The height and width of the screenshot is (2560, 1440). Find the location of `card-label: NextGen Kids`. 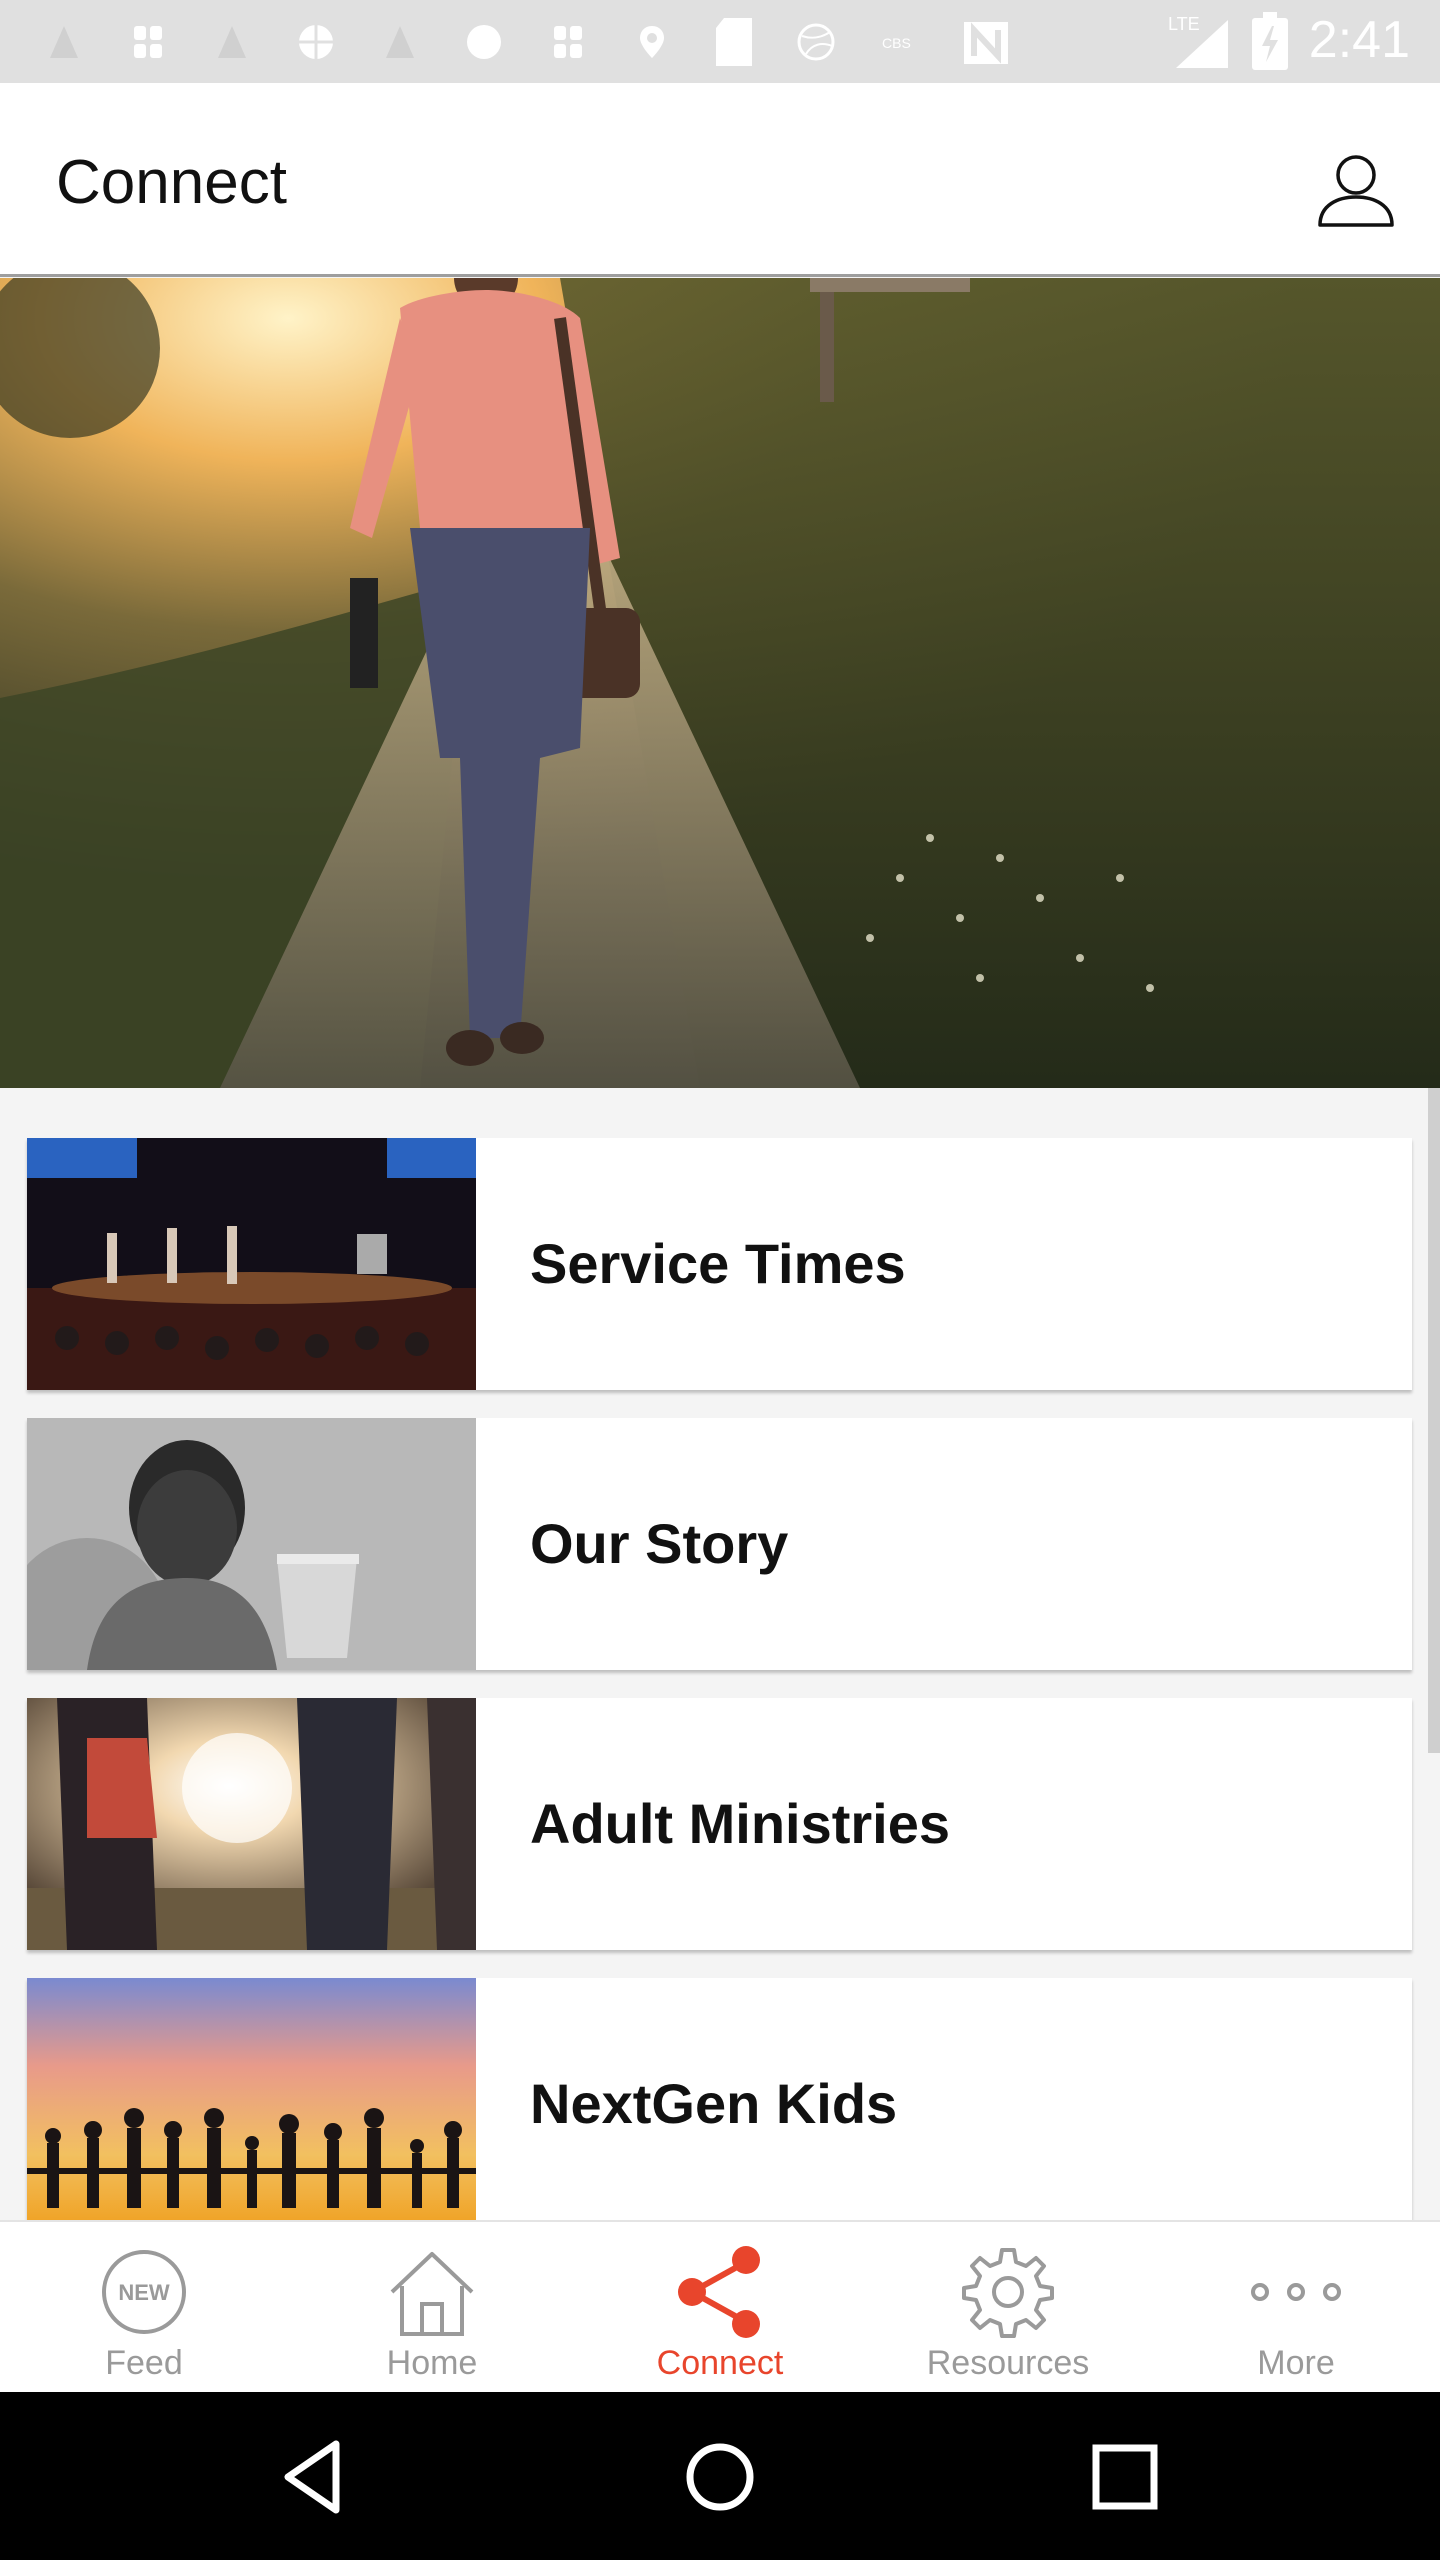

card-label: NextGen Kids is located at coordinates (714, 2103).